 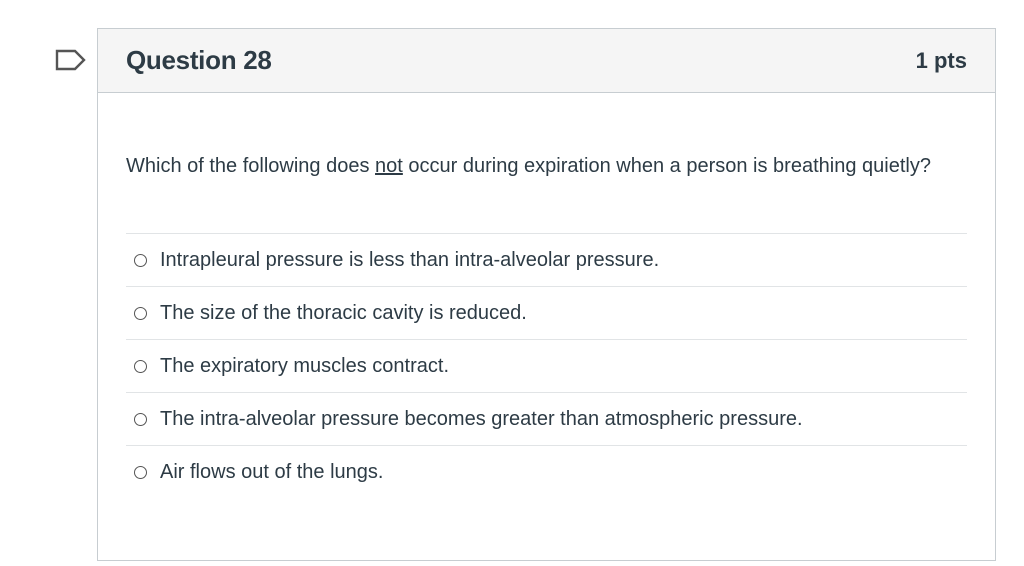 What do you see at coordinates (389, 166) in the screenshot?
I see `question-text-emphasis: not` at bounding box center [389, 166].